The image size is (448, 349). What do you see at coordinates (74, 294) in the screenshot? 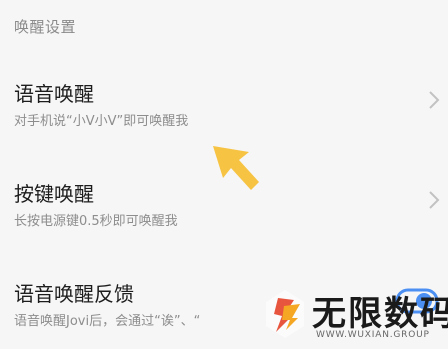
I see `voice-wake-feedback-title: 语音唤醒反馈` at bounding box center [74, 294].